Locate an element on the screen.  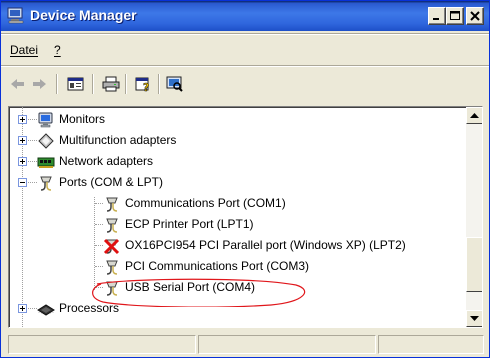
tree-node-multifunction-adapters: Multifunction adapters is located at coordinates (236, 140).